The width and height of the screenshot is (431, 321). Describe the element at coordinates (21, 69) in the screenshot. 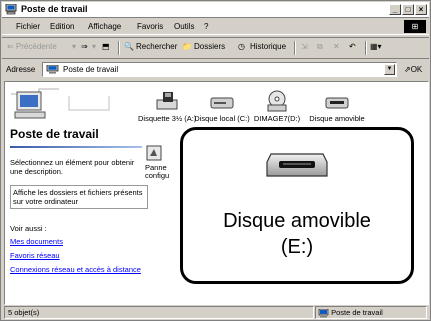

I see `address-label: Adresse` at that location.